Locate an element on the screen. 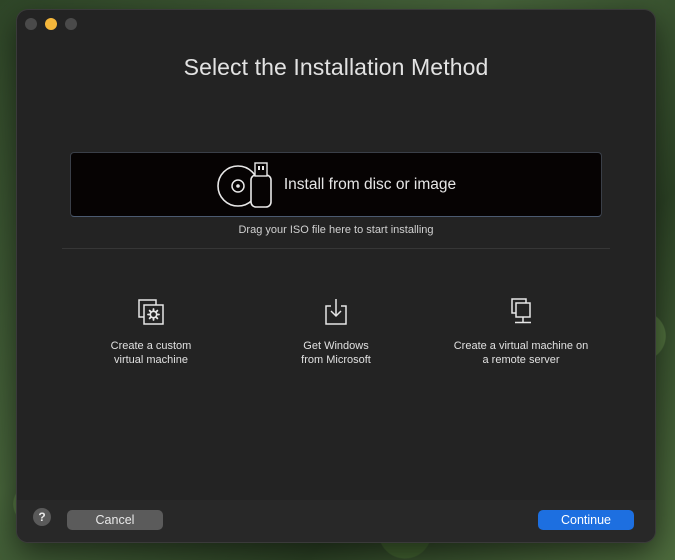 The width and height of the screenshot is (675, 560). continue-button: Continue is located at coordinates (586, 520).